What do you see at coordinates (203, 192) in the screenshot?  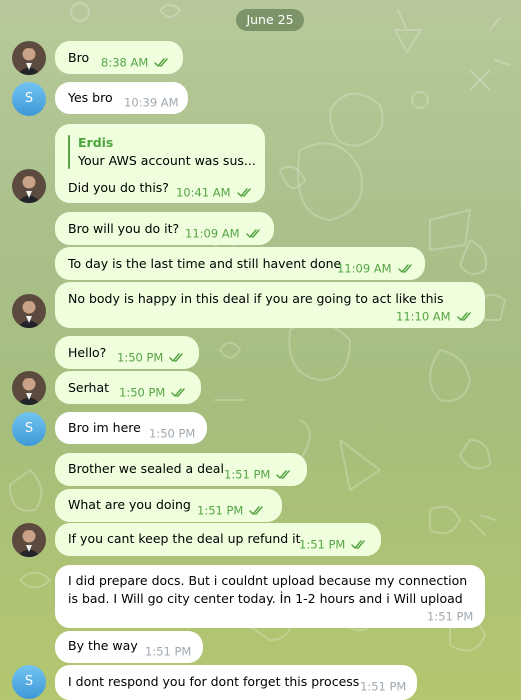 I see `message-time: 10:41 AM` at bounding box center [203, 192].